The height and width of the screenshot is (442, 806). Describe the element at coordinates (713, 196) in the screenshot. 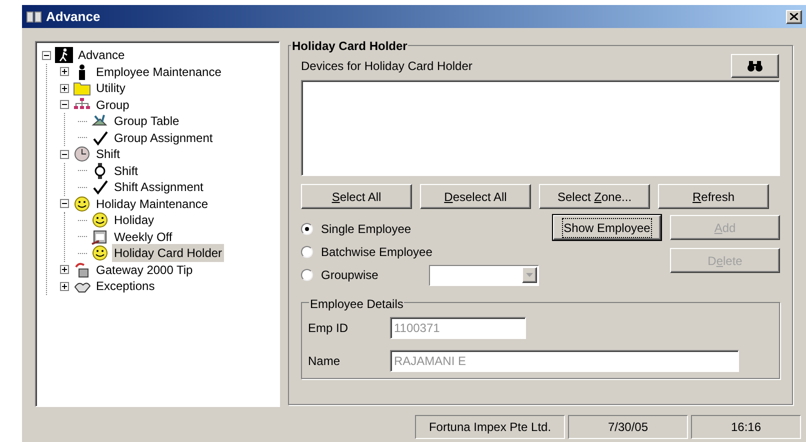

I see `push-button: Refresh` at that location.